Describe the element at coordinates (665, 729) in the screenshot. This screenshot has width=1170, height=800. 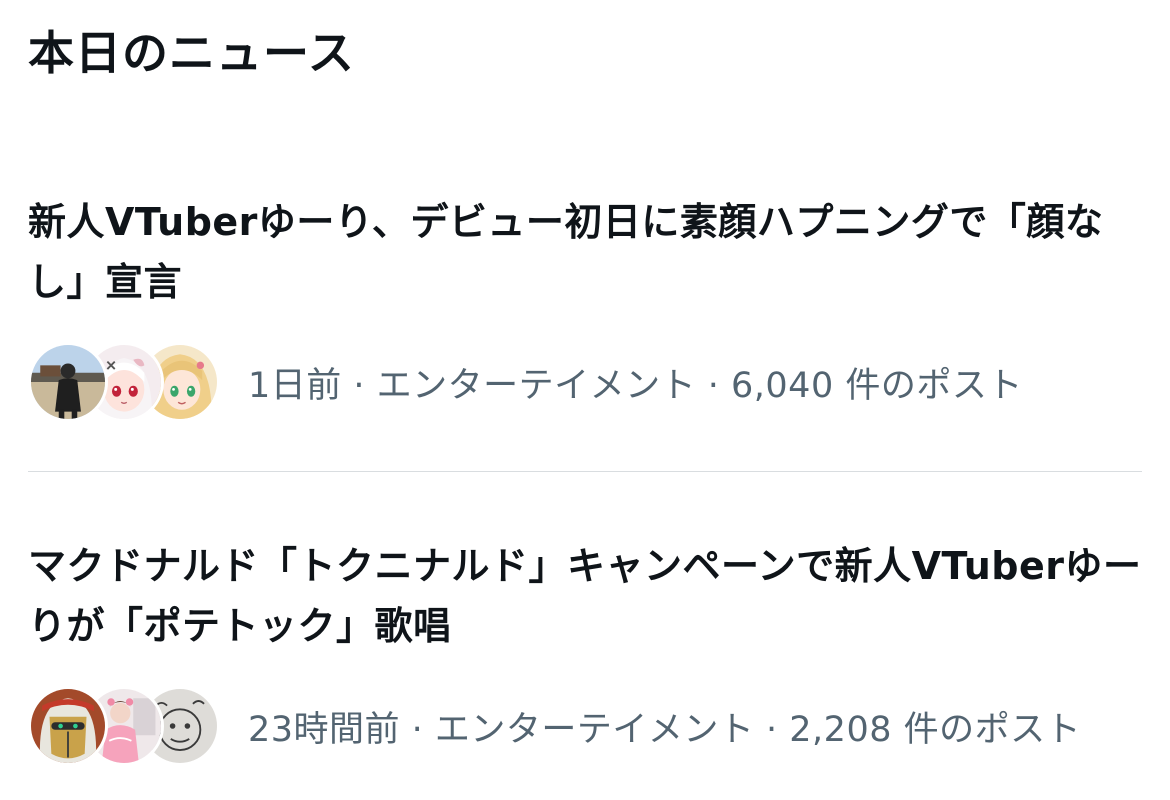
I see `news-meta: 23時間前 · エンターテイメント · 2,208 件のポスト` at that location.